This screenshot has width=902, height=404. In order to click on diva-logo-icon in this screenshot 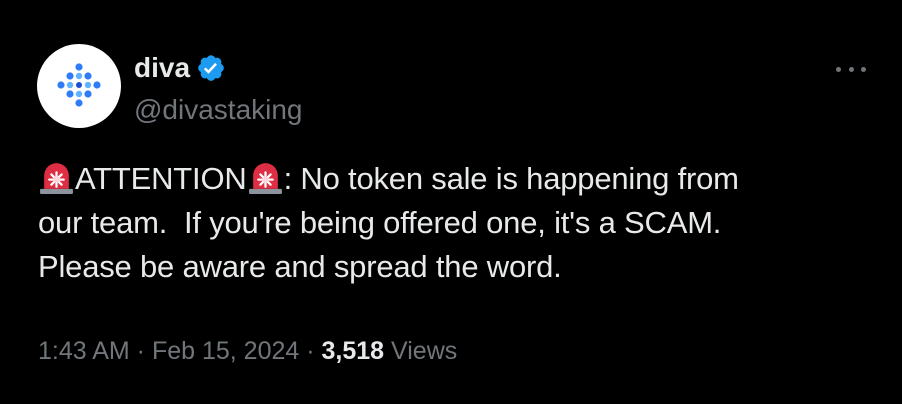, I will do `click(79, 85)`.